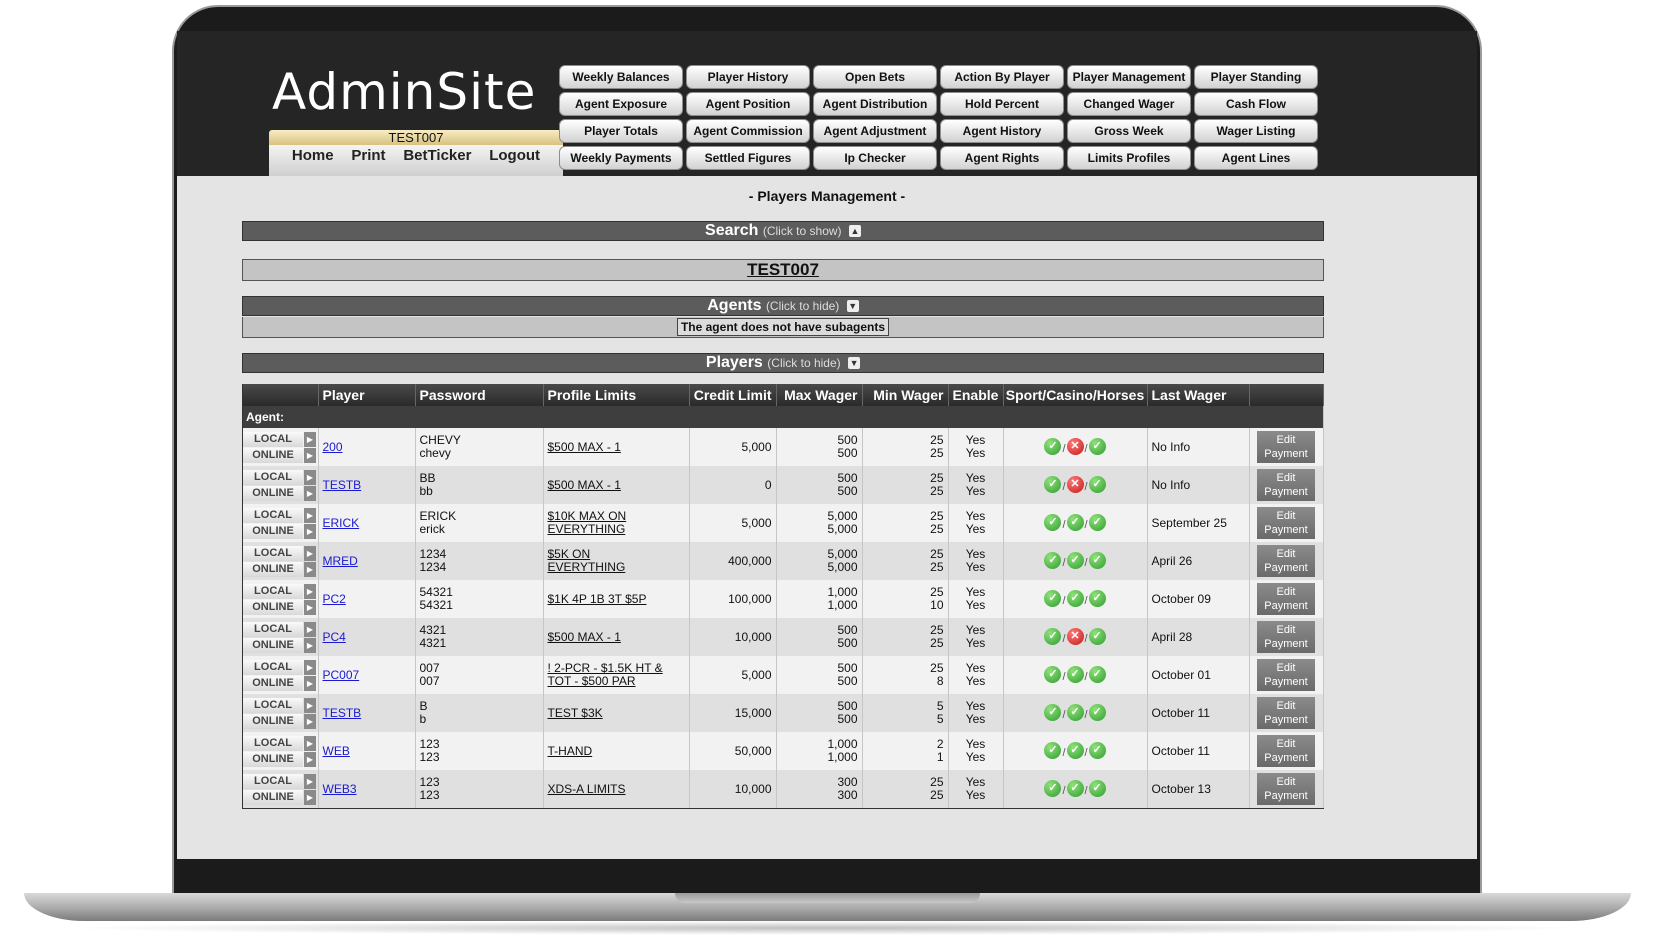 The height and width of the screenshot is (949, 1655). I want to click on print-link: Print, so click(368, 160).